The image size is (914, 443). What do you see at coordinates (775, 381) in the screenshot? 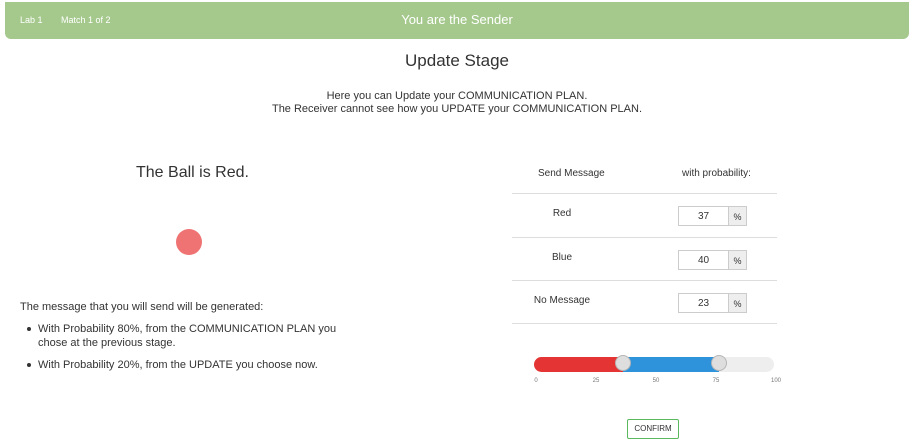
I see `slider-tick: 100` at bounding box center [775, 381].